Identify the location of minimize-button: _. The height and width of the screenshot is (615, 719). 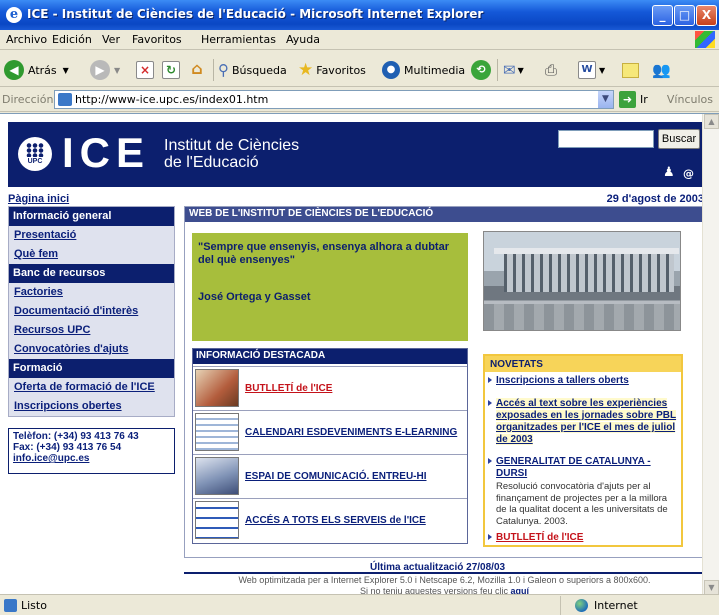
(662, 15).